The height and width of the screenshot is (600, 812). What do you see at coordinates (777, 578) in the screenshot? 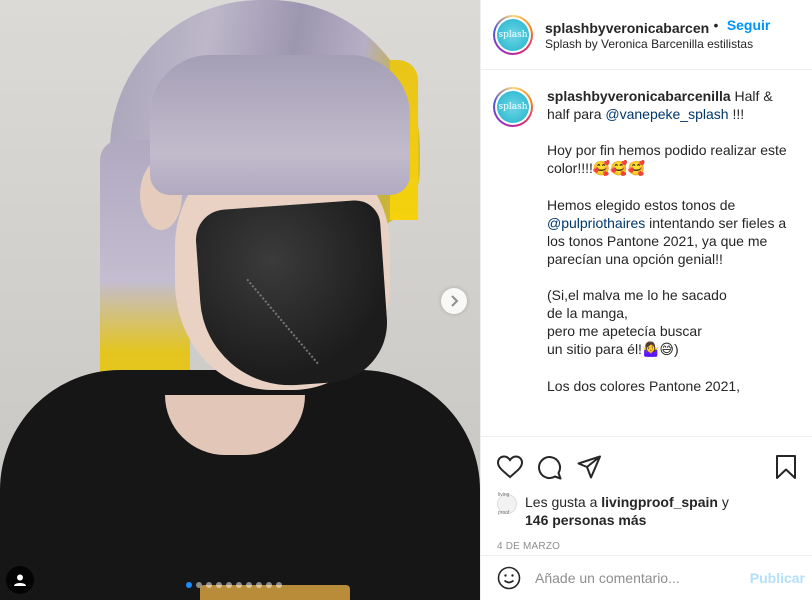
I see `publish-button: Publicar` at bounding box center [777, 578].